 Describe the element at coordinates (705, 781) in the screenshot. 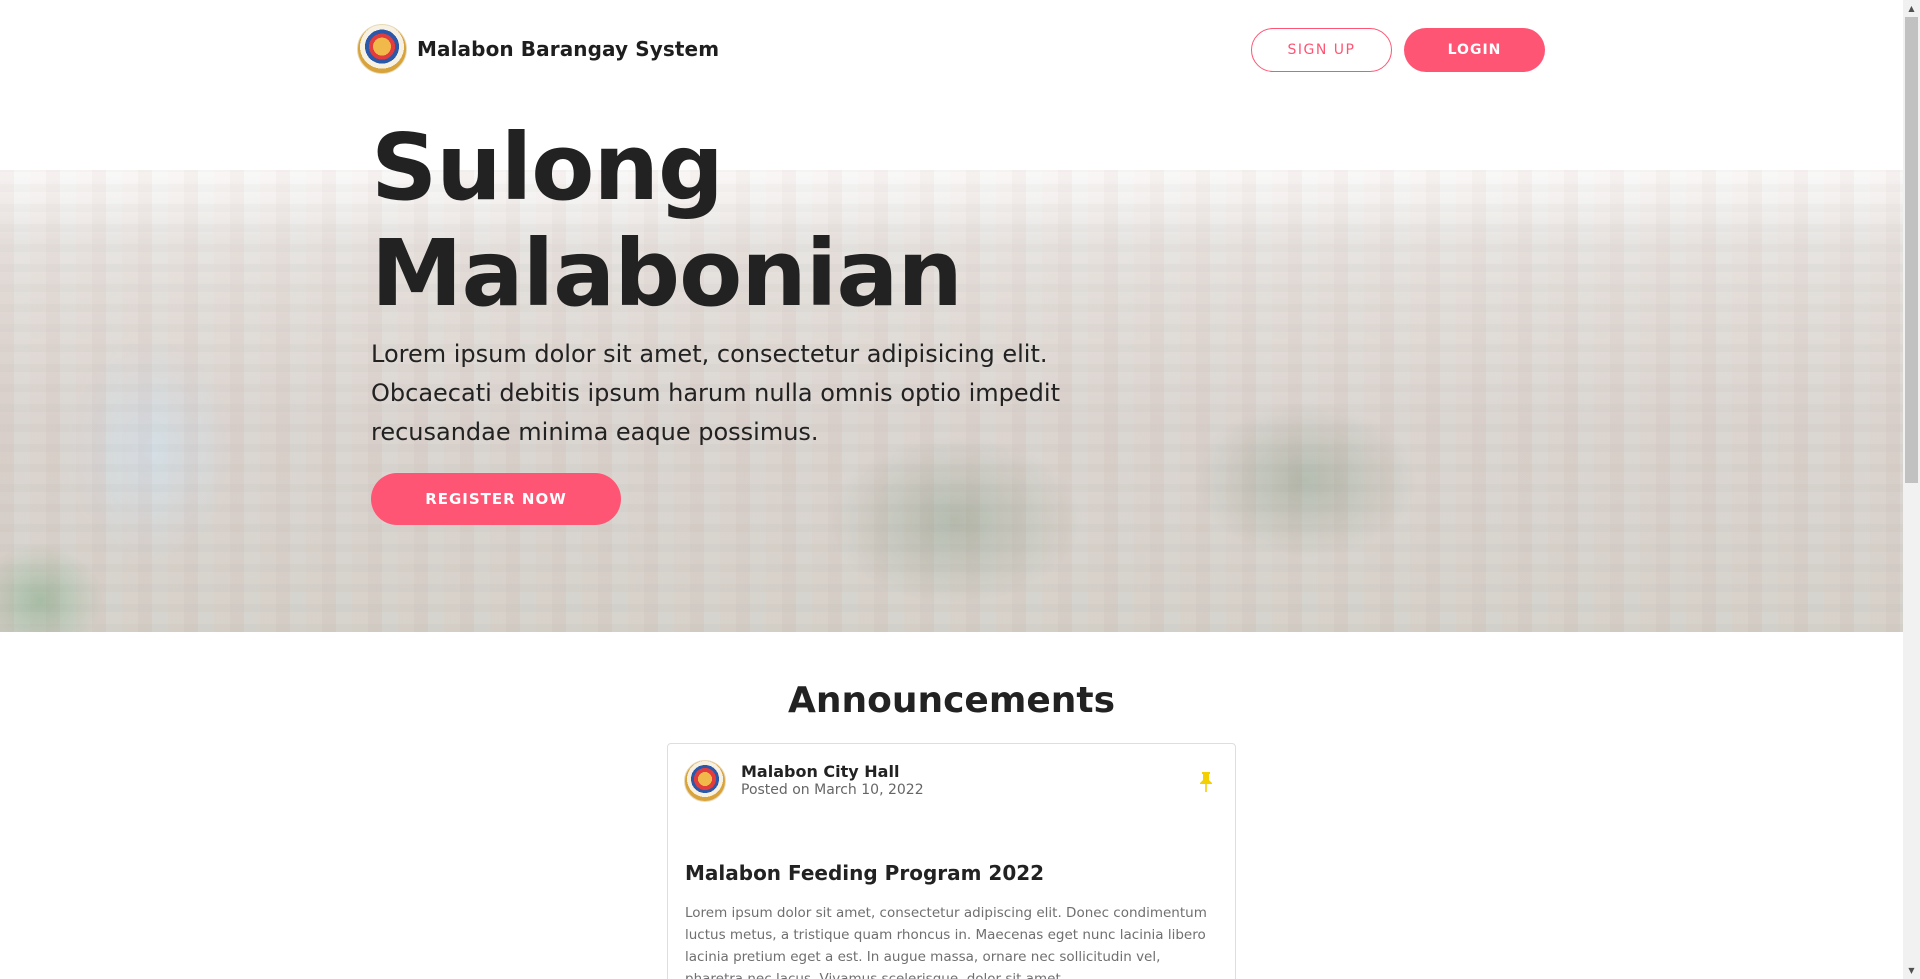

I see `malabon-seal-avatar-icon` at that location.